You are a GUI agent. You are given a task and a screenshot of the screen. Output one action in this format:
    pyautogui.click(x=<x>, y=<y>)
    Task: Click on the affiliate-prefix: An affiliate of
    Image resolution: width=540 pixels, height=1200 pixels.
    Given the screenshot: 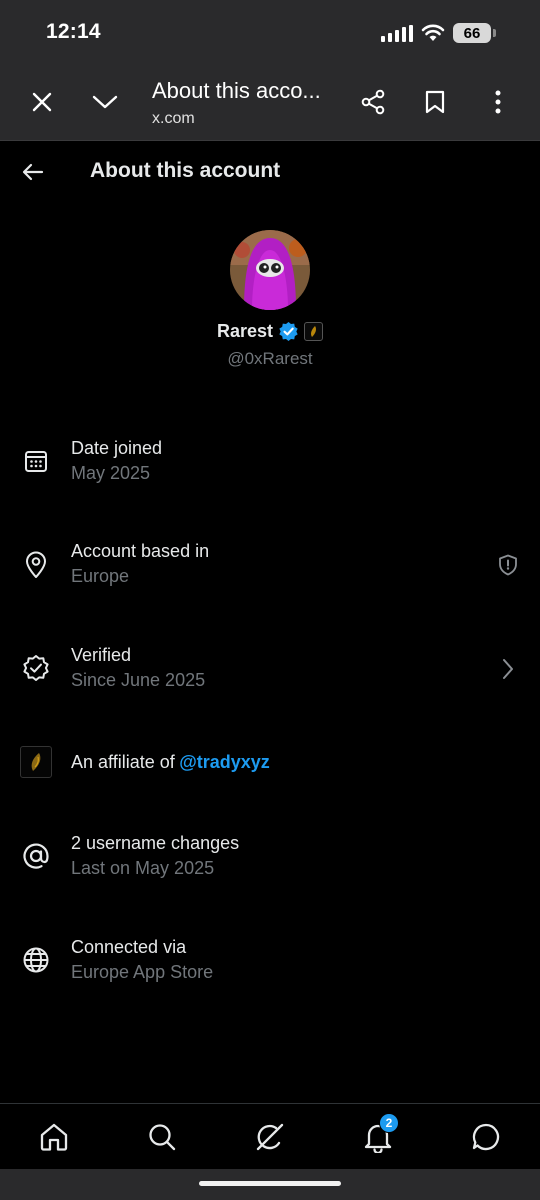 What is the action you would take?
    pyautogui.click(x=123, y=762)
    